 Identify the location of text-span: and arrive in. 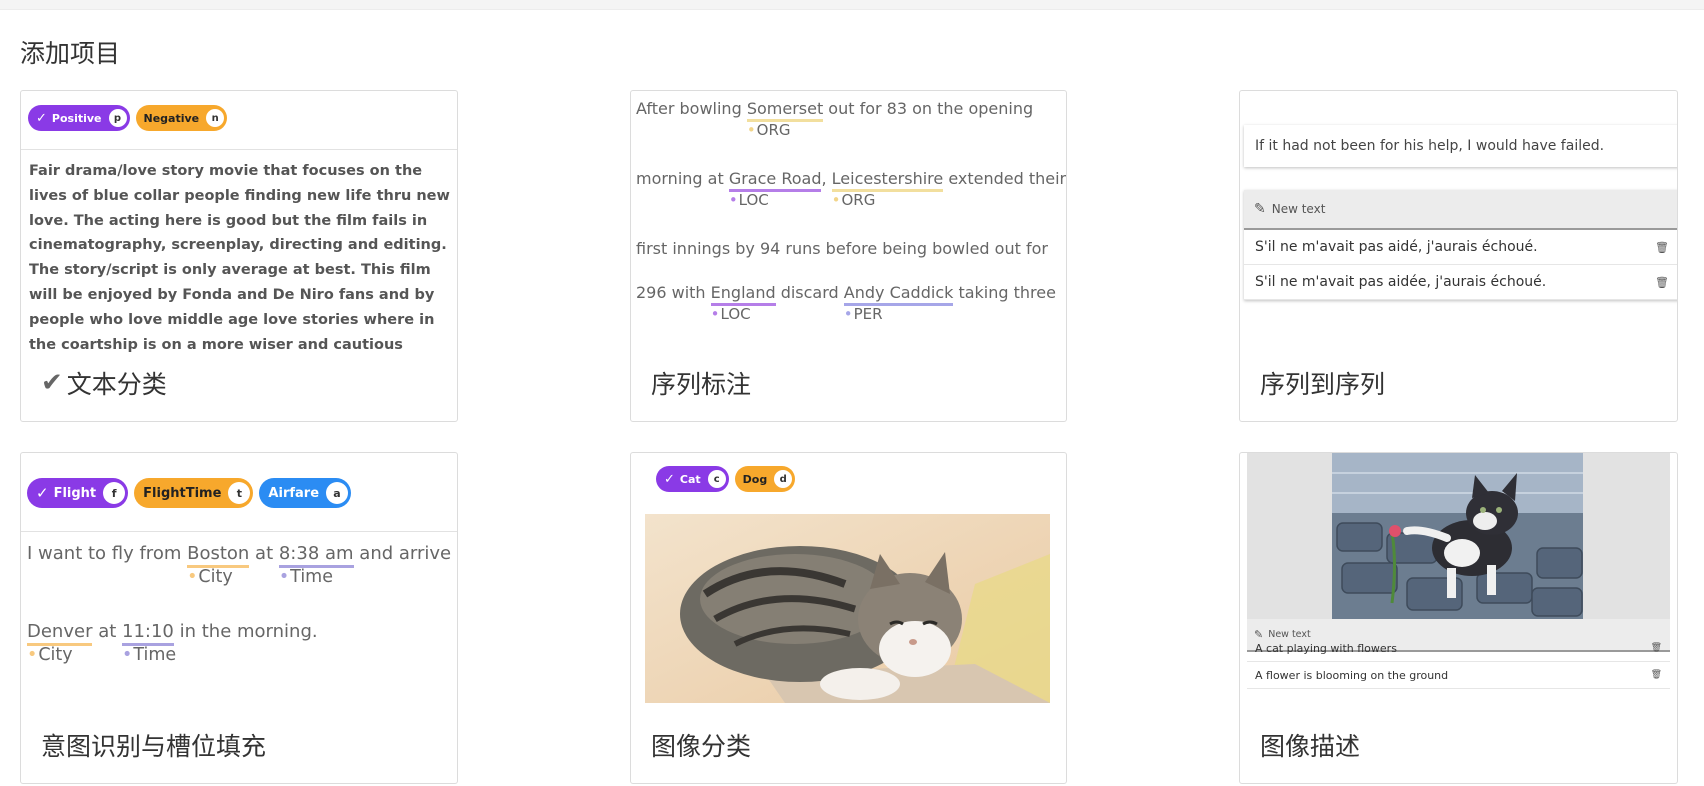
(408, 553).